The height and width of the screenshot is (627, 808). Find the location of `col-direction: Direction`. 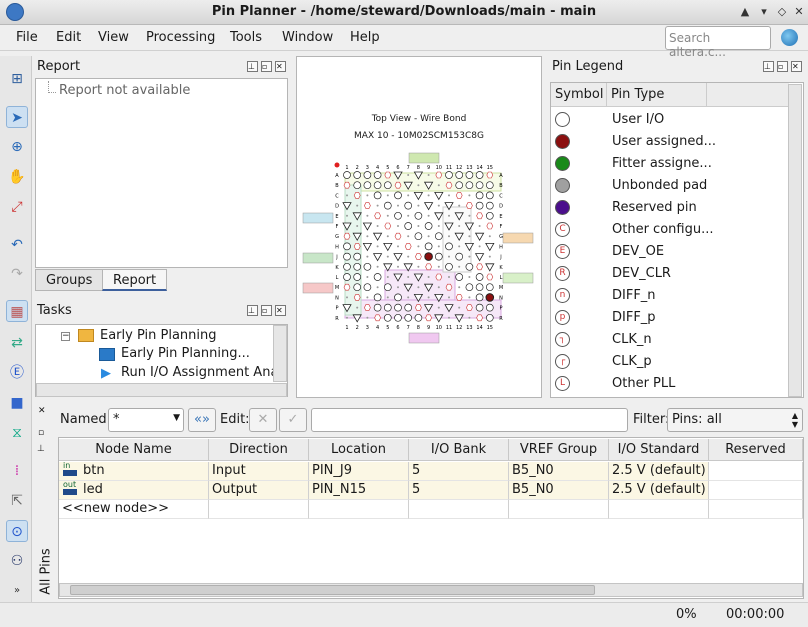

col-direction: Direction is located at coordinates (259, 450).